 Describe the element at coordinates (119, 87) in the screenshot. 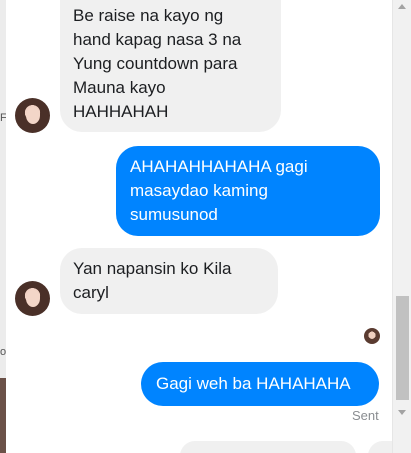

I see `message-line: Mauna kayo` at that location.